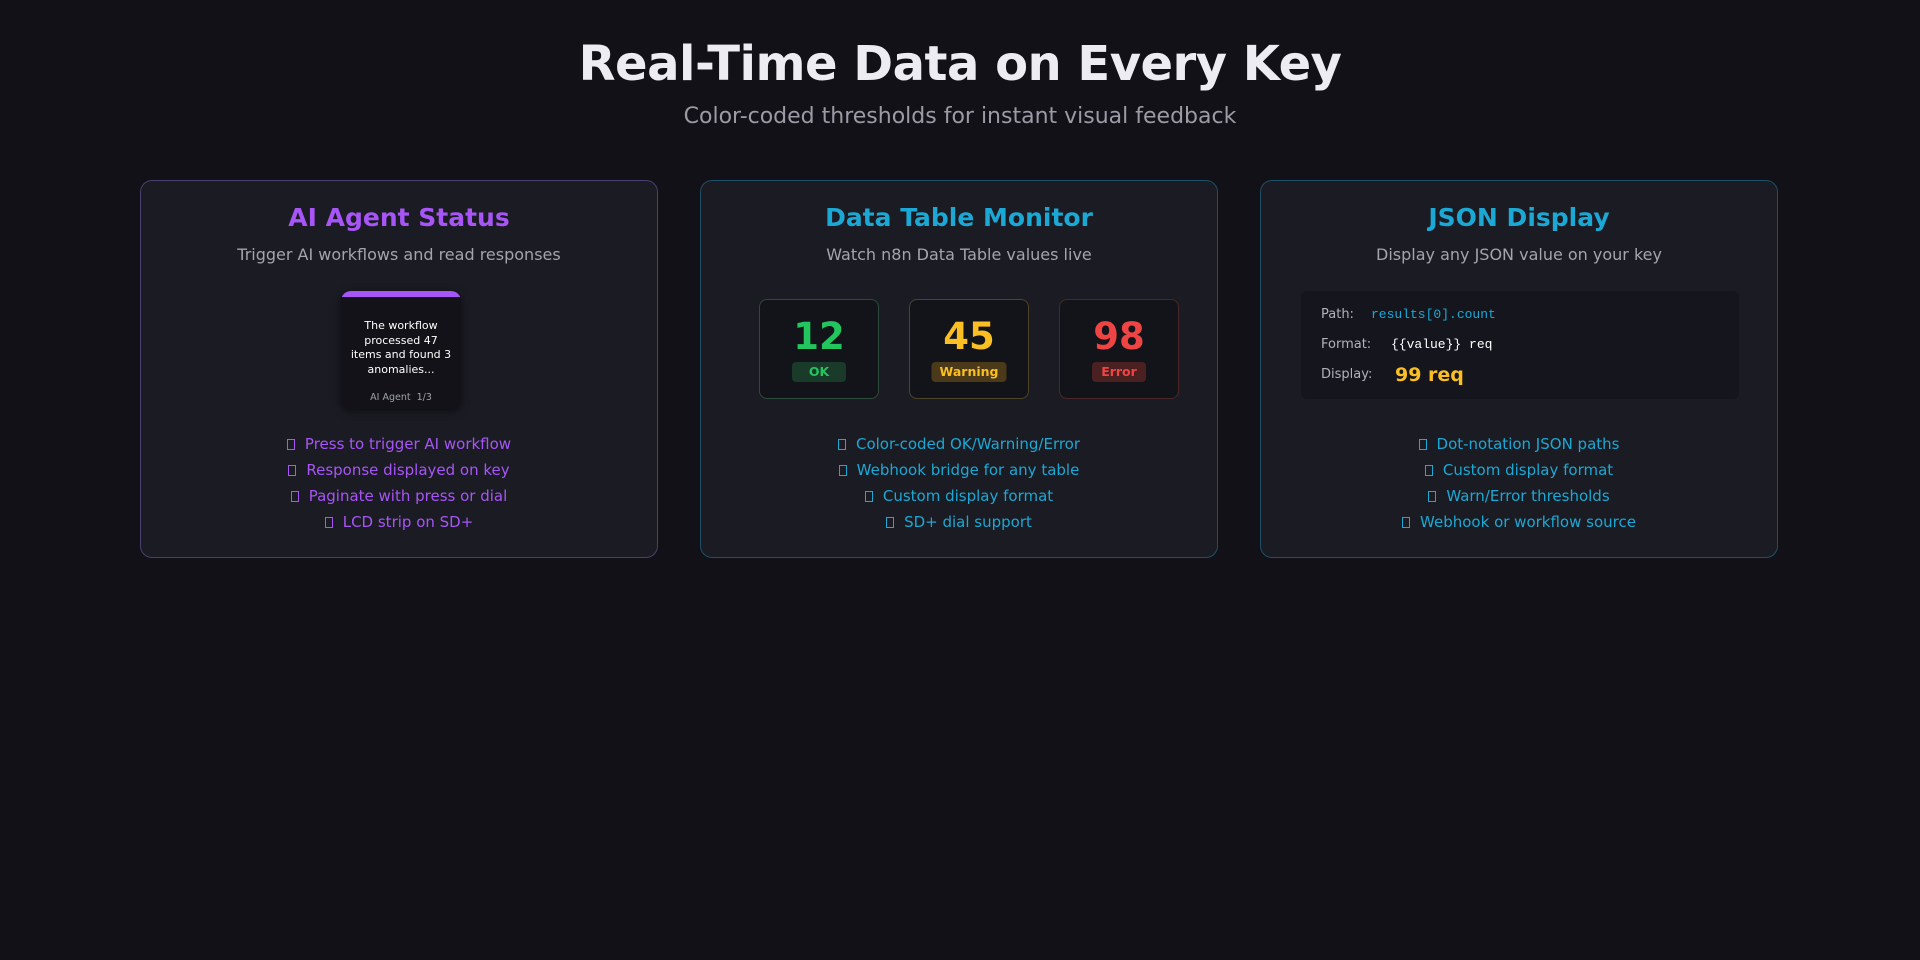  I want to click on feature-label: Webhook or workflow source, so click(1528, 522).